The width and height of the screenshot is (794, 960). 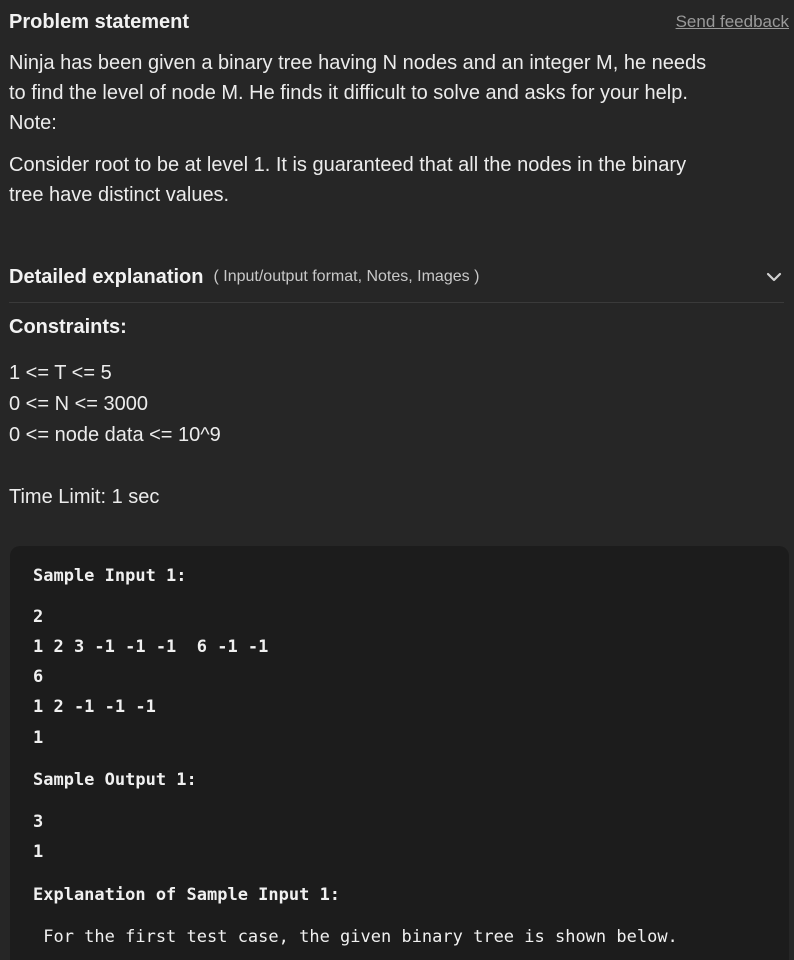 I want to click on statement-note-label: Note:, so click(x=33, y=123).